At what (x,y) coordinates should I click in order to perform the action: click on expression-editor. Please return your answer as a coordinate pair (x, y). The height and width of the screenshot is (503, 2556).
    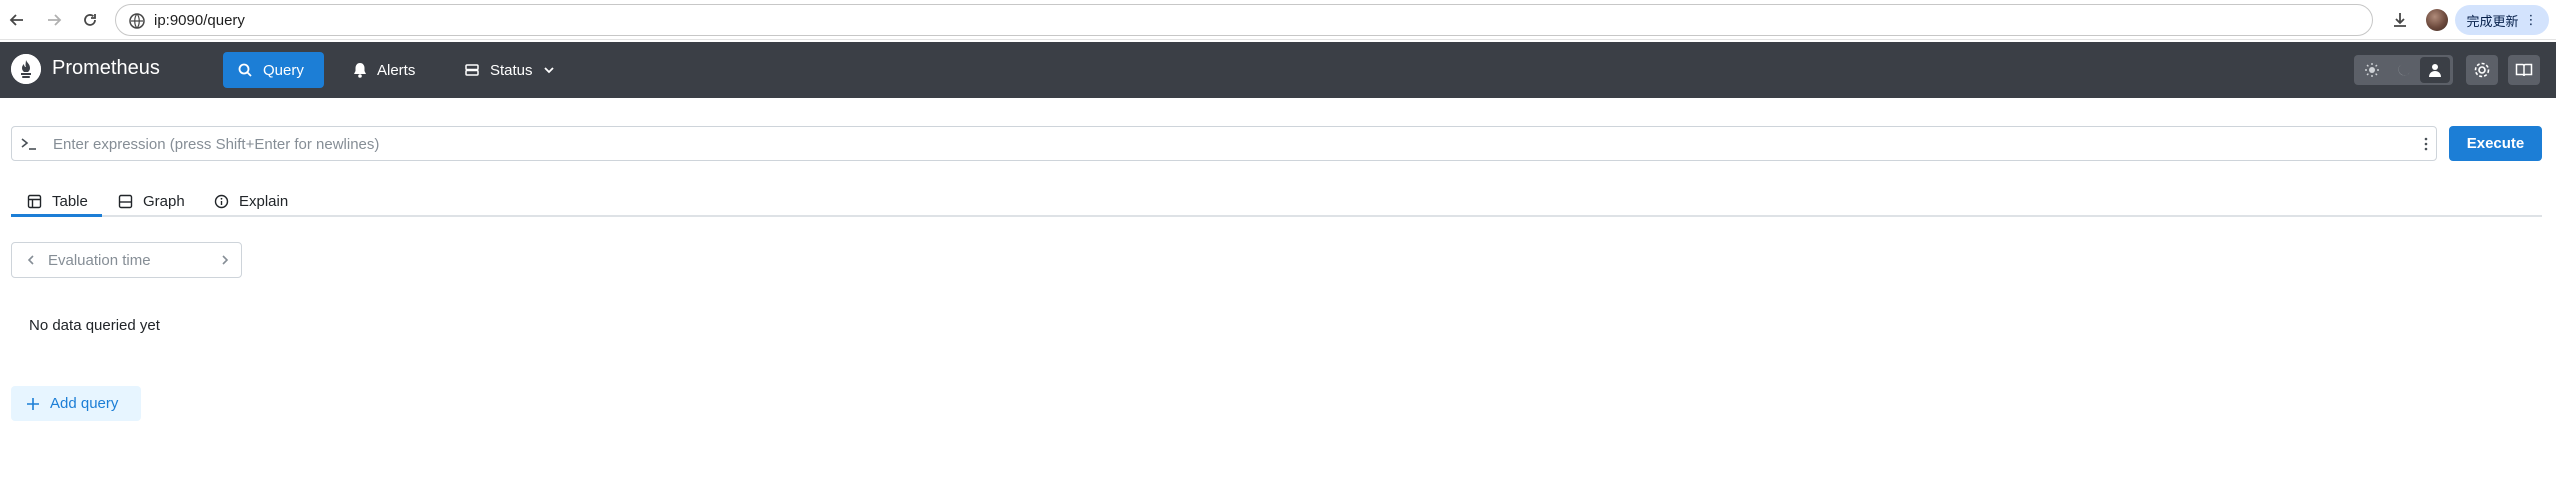
    Looking at the image, I should click on (1224, 143).